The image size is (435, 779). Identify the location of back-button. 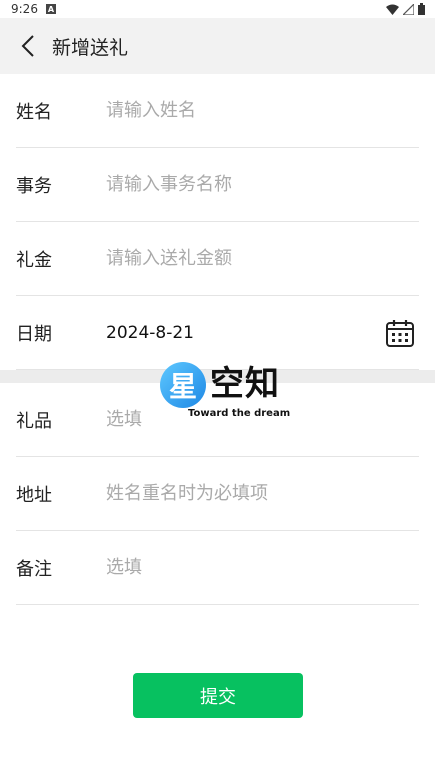
(28, 46).